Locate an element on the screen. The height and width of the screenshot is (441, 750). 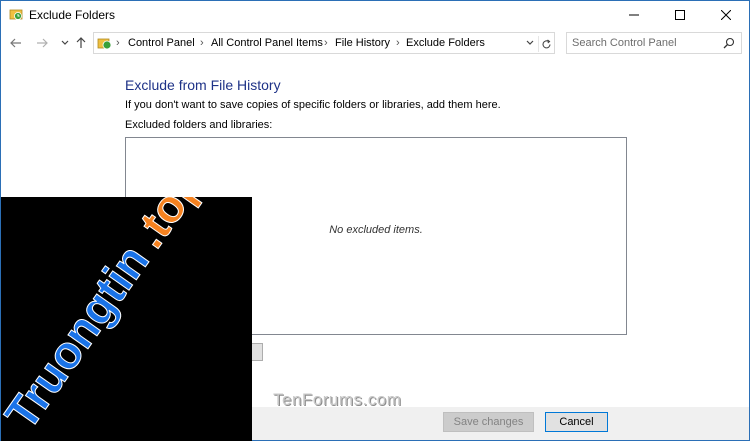
search-box is located at coordinates (654, 43).